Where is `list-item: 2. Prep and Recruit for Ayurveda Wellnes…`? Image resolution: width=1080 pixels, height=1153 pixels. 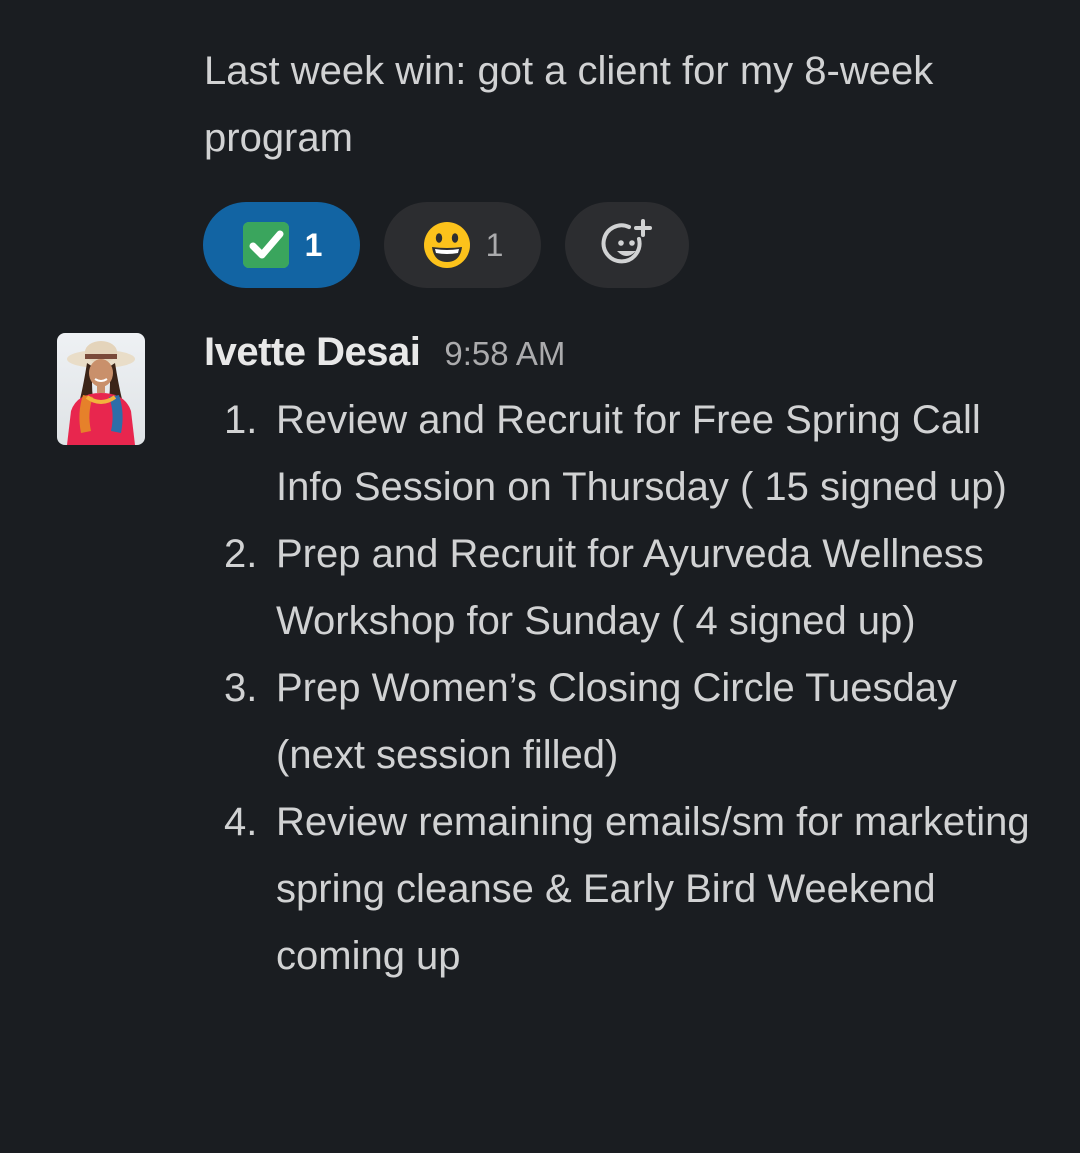
list-item: 2. Prep and Recruit for Ayurveda Wellnes… is located at coordinates (634, 588).